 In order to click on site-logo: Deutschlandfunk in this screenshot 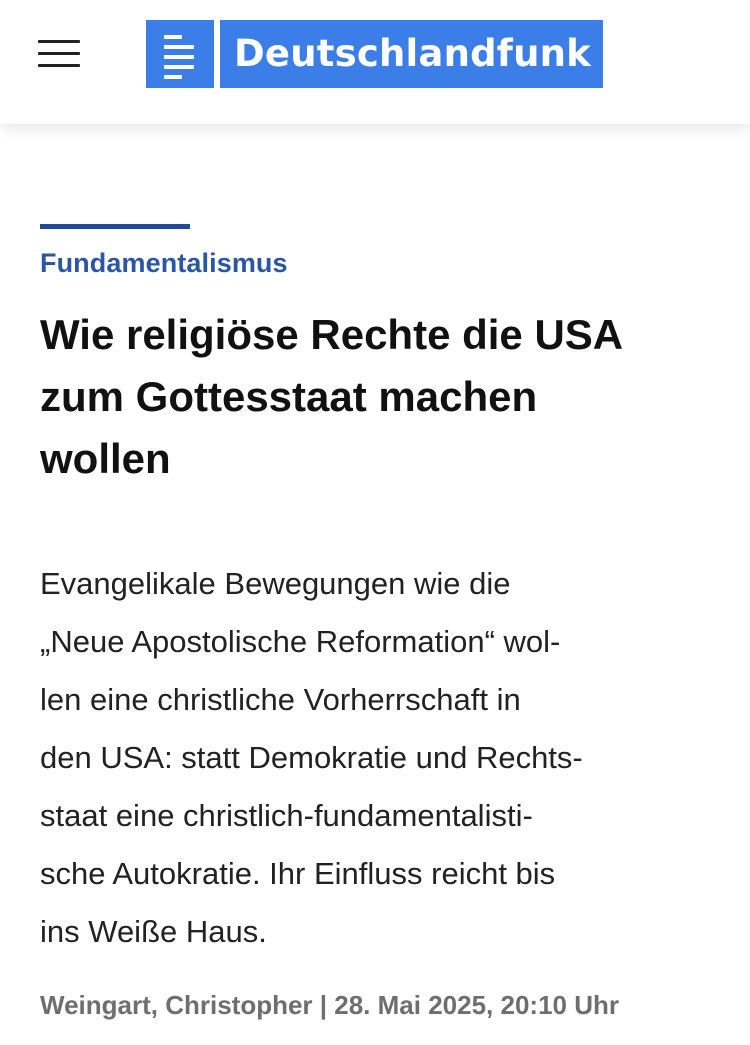, I will do `click(374, 54)`.